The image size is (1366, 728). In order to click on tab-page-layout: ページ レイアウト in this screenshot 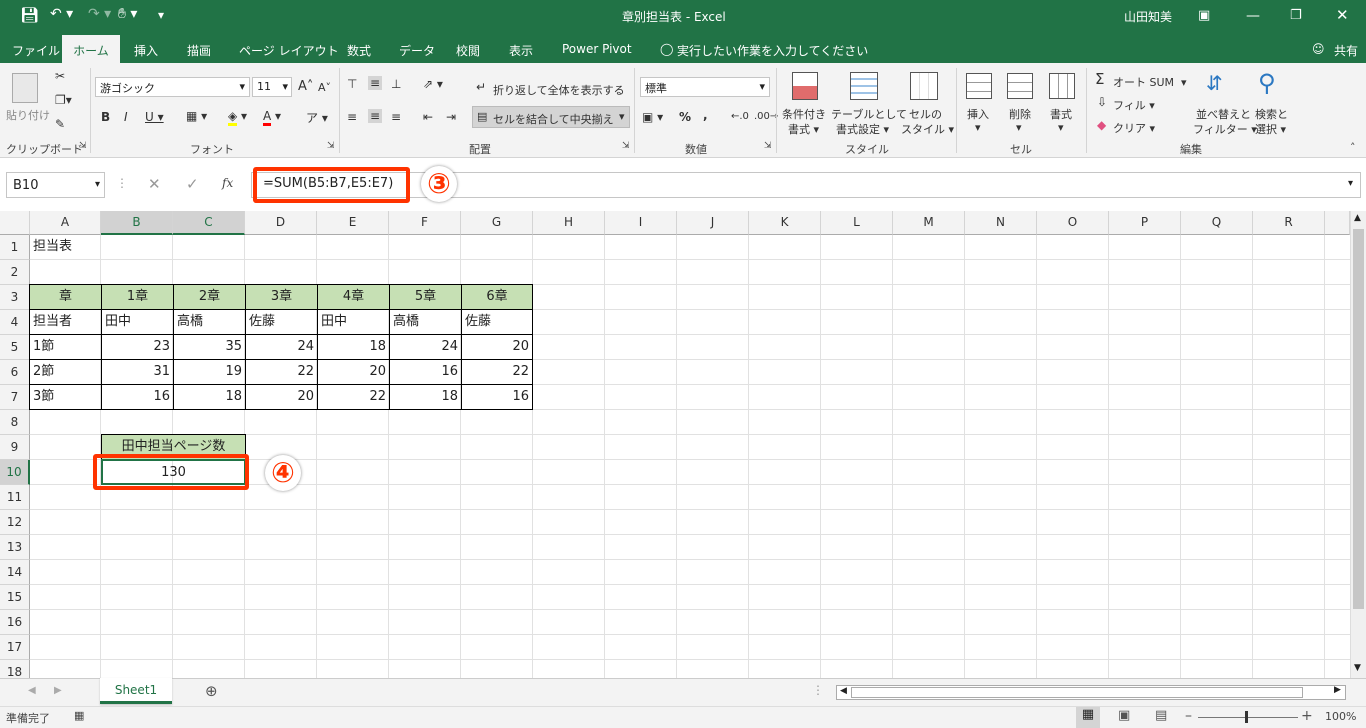, I will do `click(289, 50)`.